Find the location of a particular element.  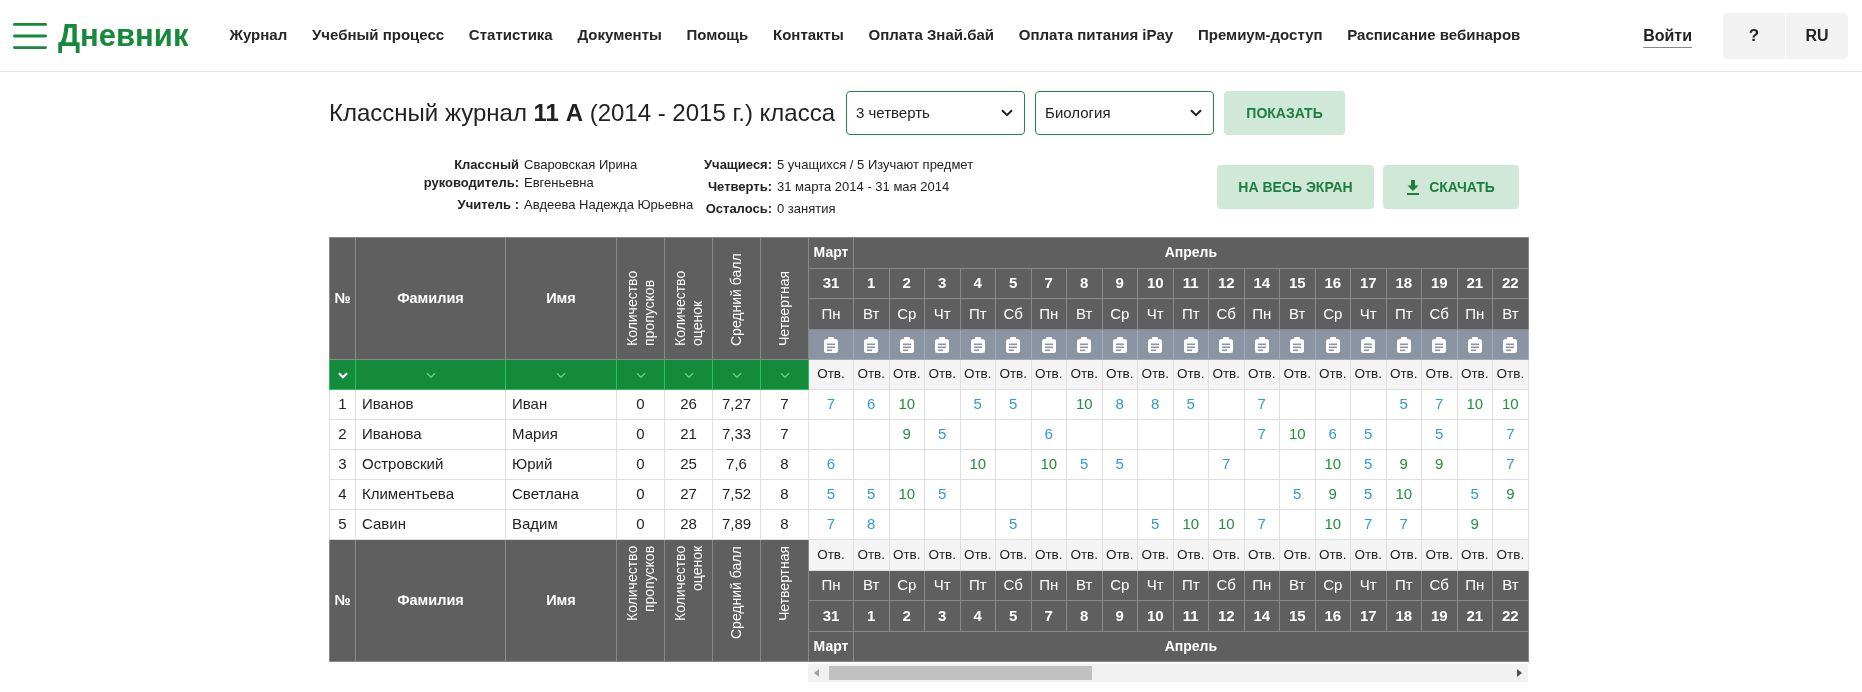

month-header: Март is located at coordinates (831, 252).